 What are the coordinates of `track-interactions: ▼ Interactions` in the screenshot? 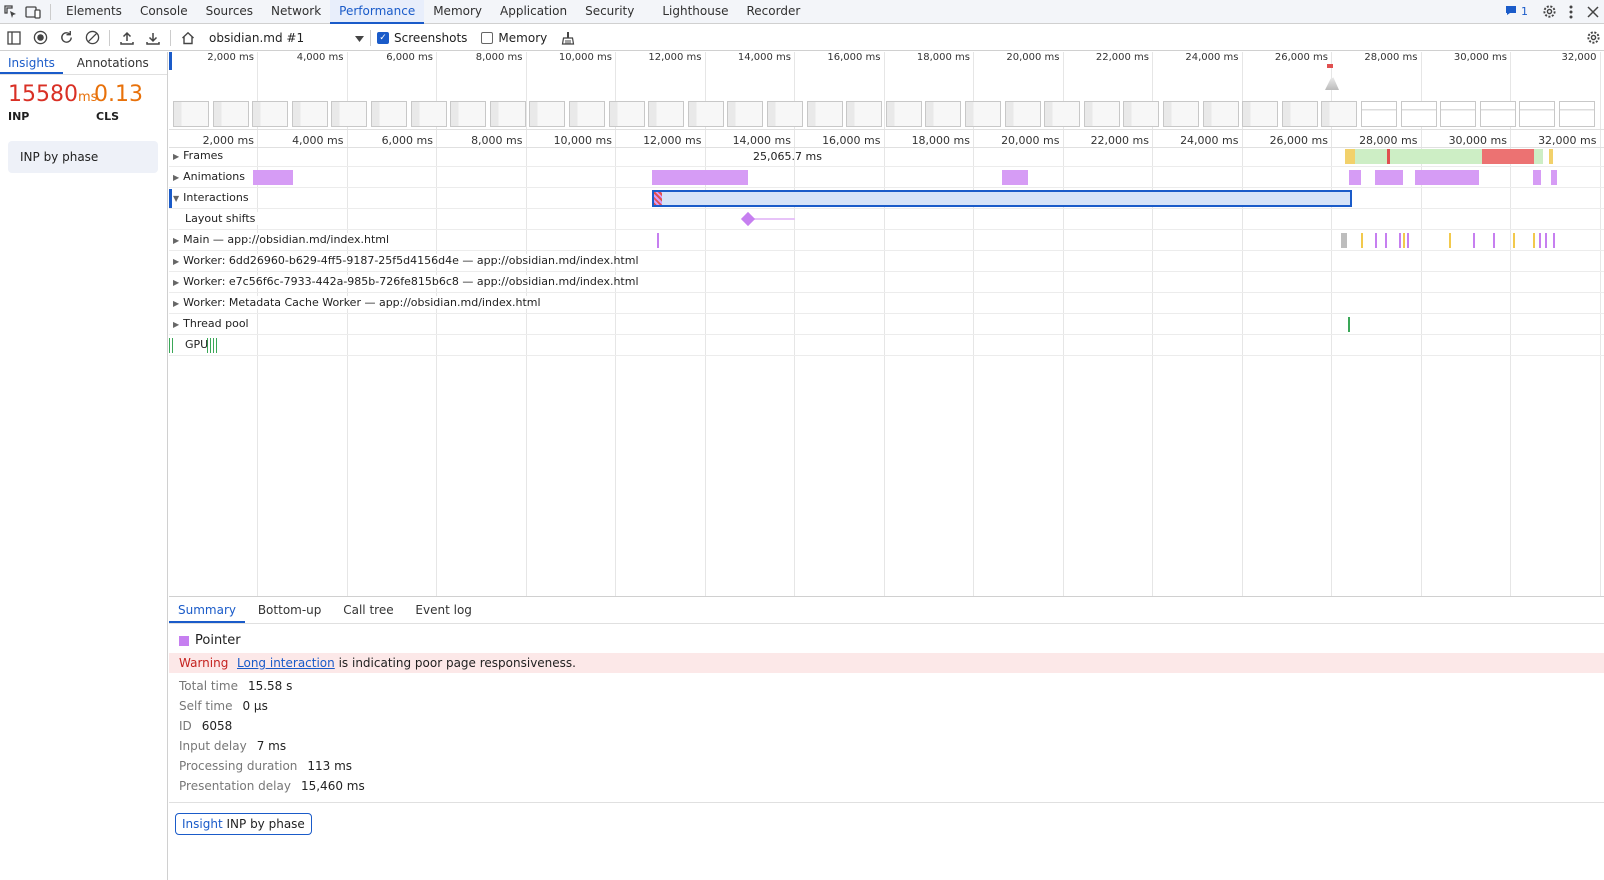 It's located at (886, 198).